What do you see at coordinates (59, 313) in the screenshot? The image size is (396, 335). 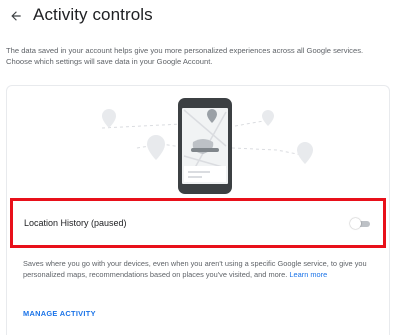 I see `manage-activity-button: MANAGE ACTIVITY` at bounding box center [59, 313].